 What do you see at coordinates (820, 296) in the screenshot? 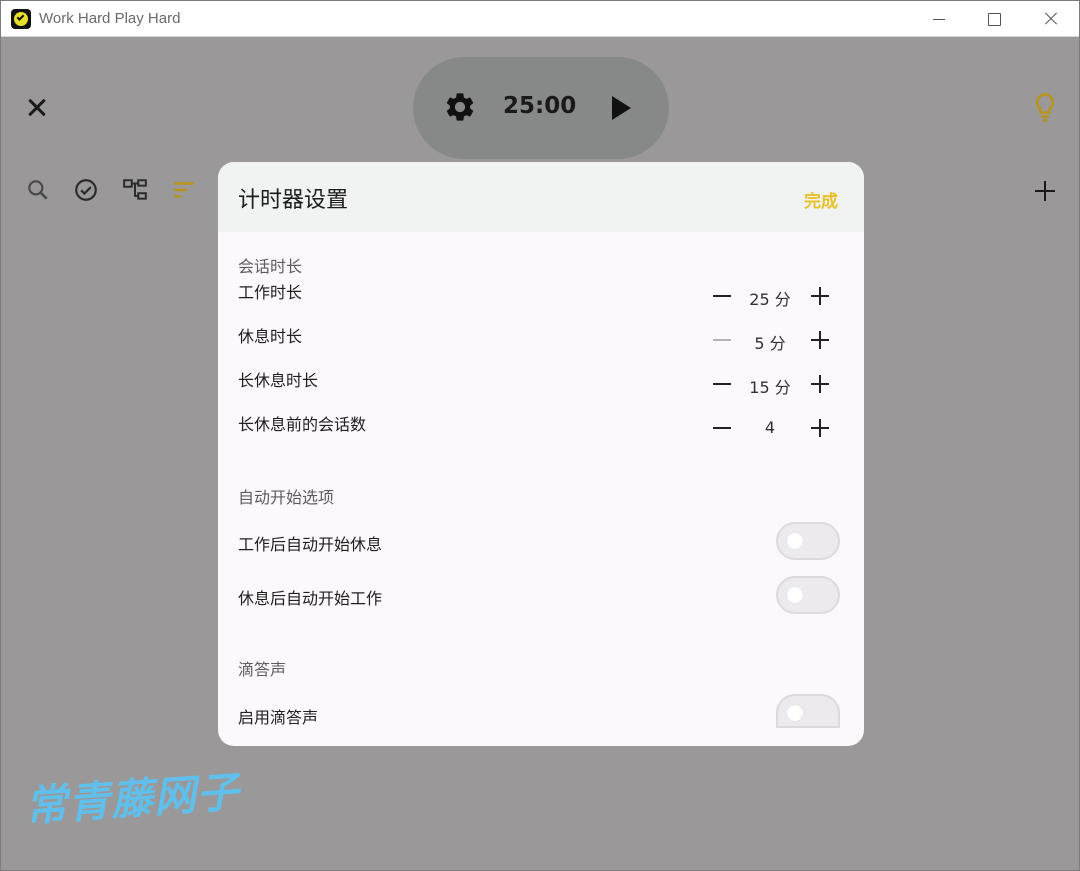
I see `increase-work-duration-button` at bounding box center [820, 296].